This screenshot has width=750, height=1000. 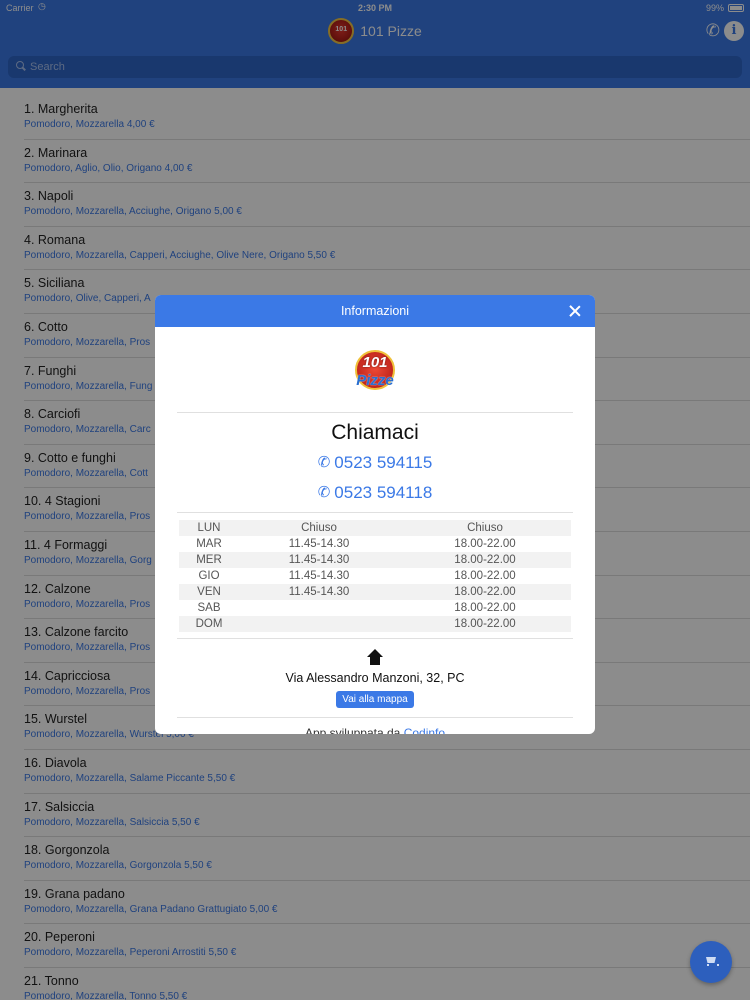 What do you see at coordinates (375, 528) in the screenshot?
I see `hours-row: LUN Chiuso Chiuso` at bounding box center [375, 528].